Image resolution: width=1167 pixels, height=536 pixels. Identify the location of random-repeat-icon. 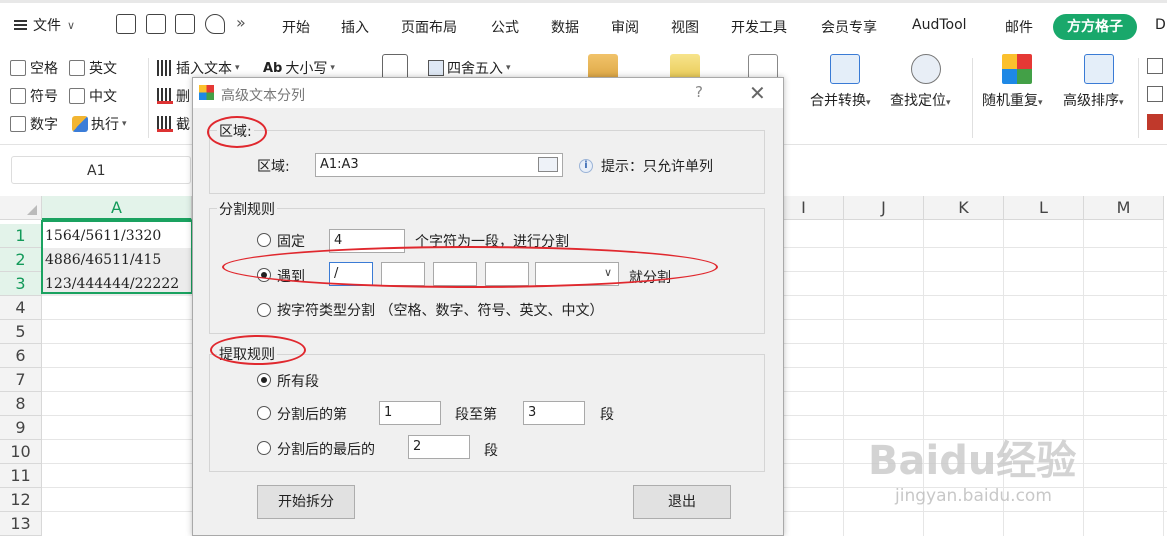
(1017, 69).